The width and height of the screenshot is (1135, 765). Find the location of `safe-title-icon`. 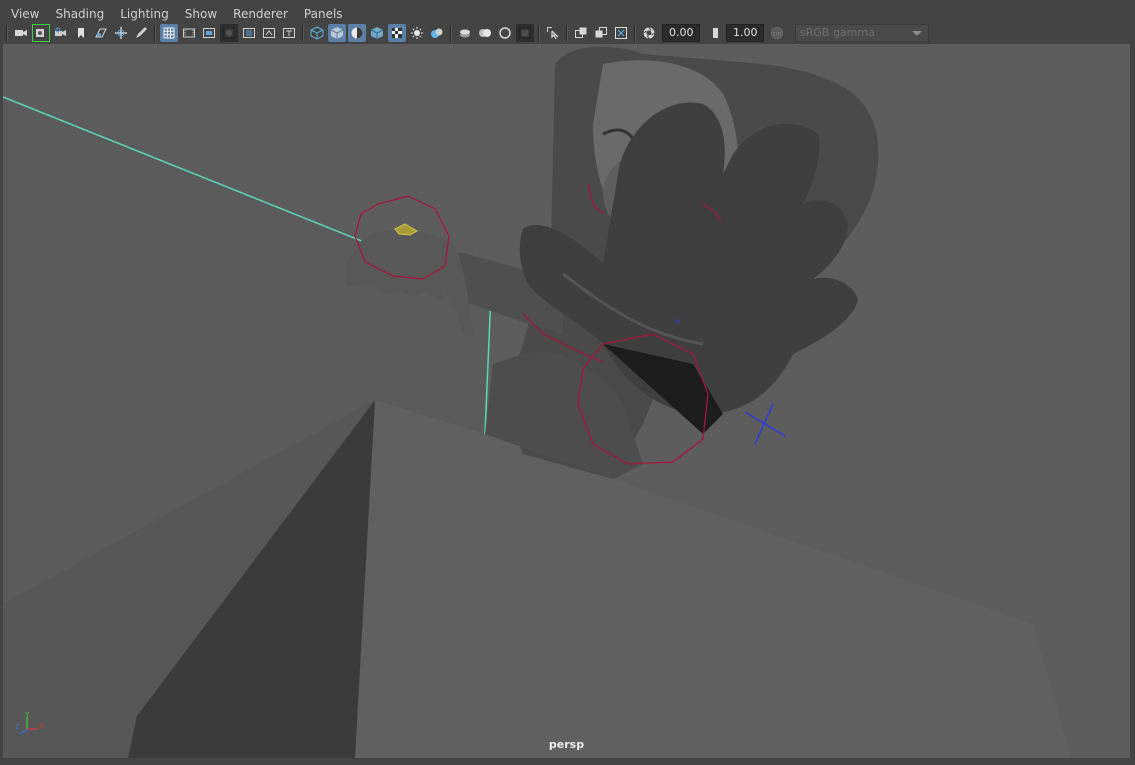

safe-title-icon is located at coordinates (289, 33).